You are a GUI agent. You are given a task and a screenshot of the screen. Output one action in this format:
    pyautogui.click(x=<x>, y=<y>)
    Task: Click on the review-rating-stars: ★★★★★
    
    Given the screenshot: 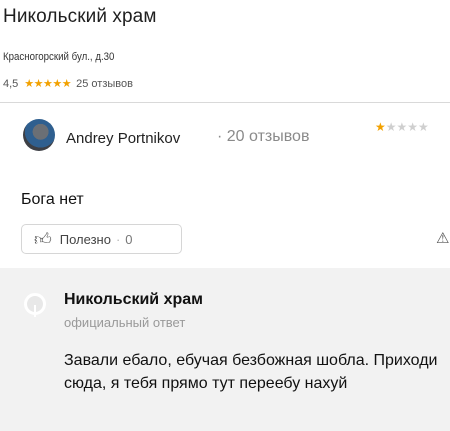 What is the action you would take?
    pyautogui.click(x=402, y=127)
    